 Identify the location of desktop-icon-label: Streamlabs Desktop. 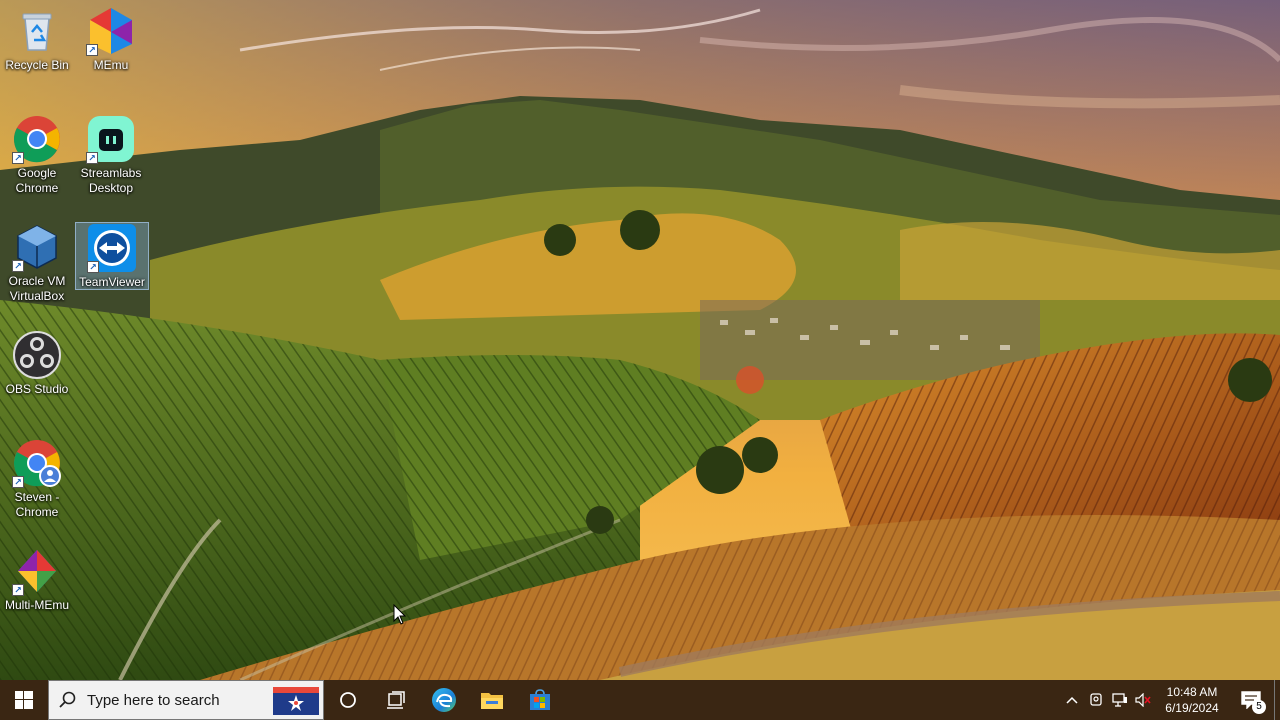
(111, 180).